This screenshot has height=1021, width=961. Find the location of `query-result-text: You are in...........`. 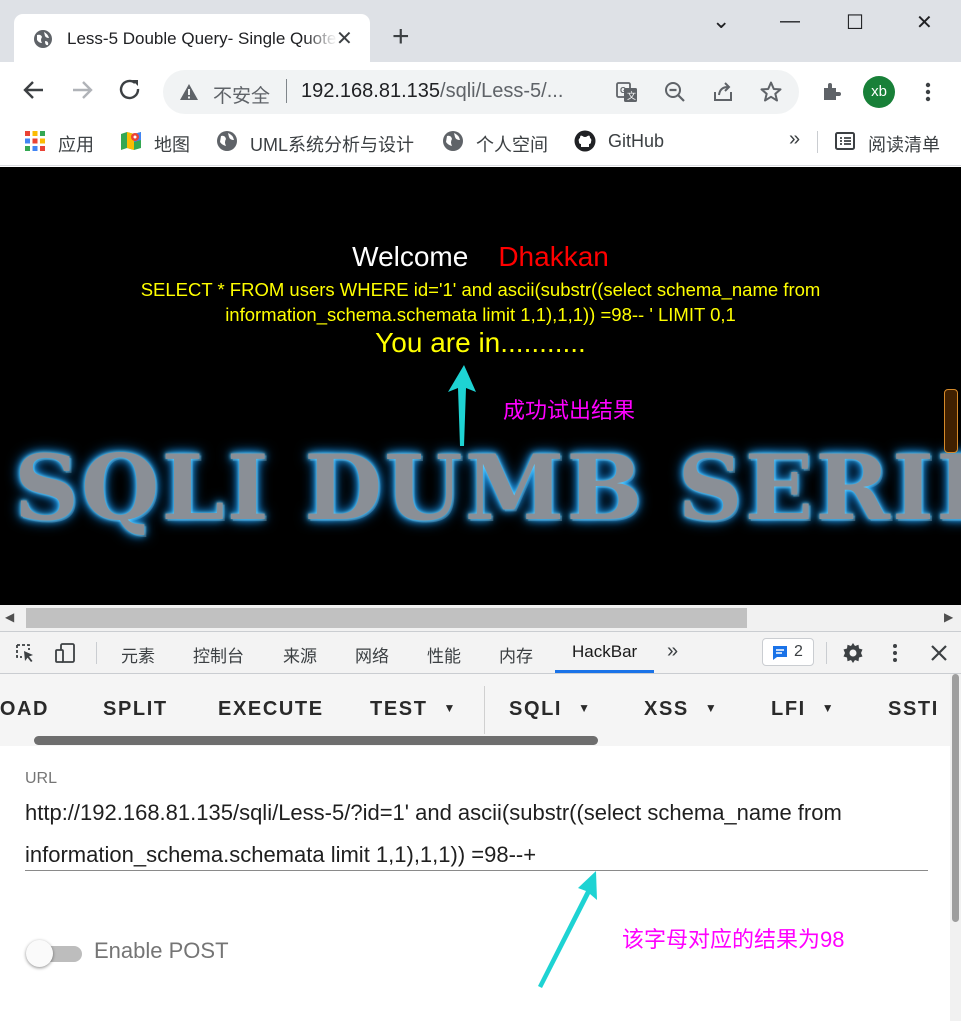

query-result-text: You are in........... is located at coordinates (480, 342).